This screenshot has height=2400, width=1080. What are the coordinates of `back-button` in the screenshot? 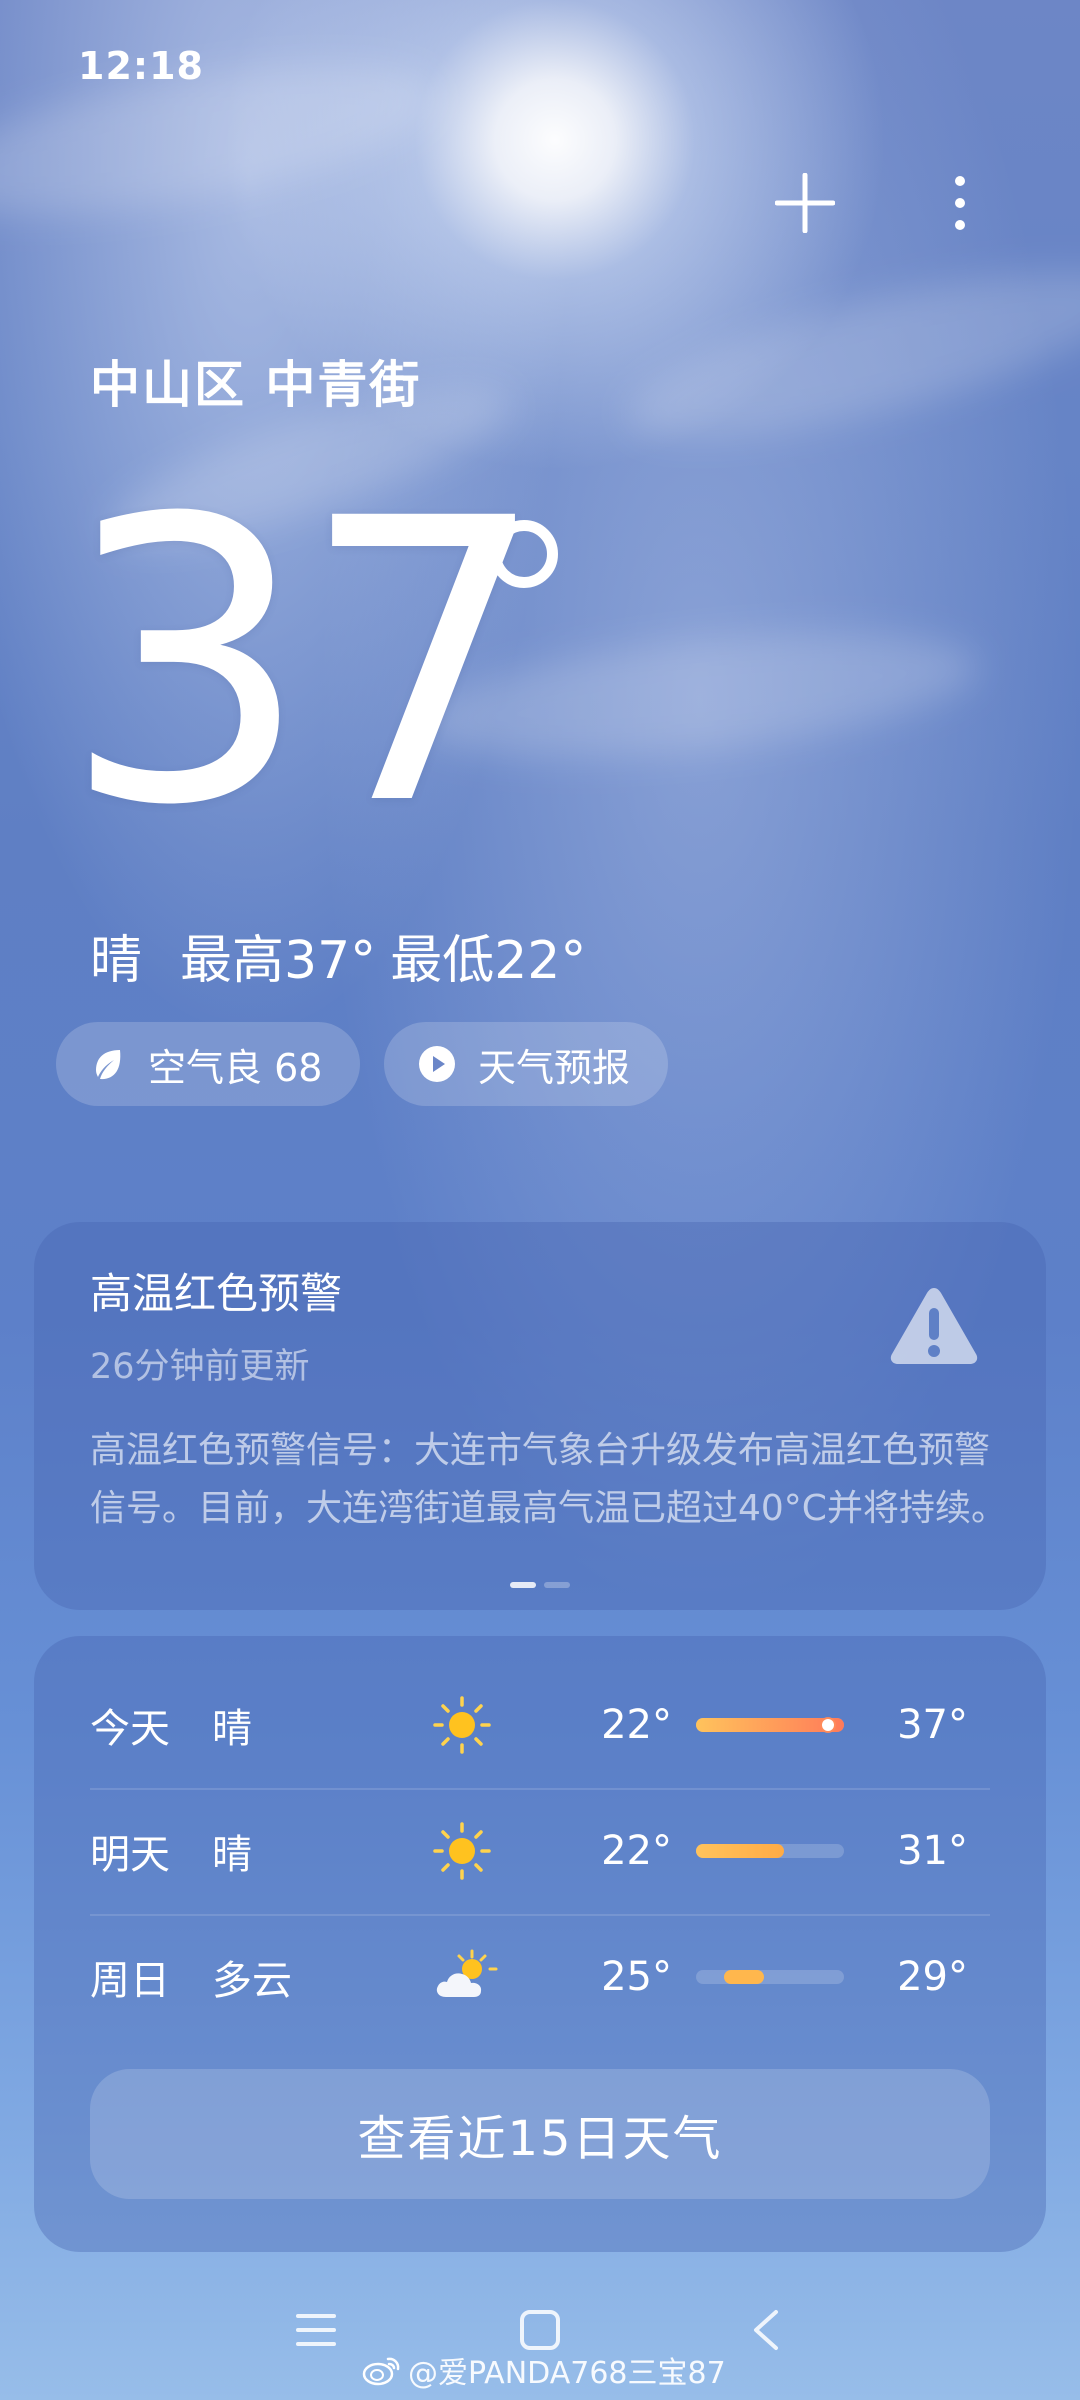 It's located at (766, 2330).